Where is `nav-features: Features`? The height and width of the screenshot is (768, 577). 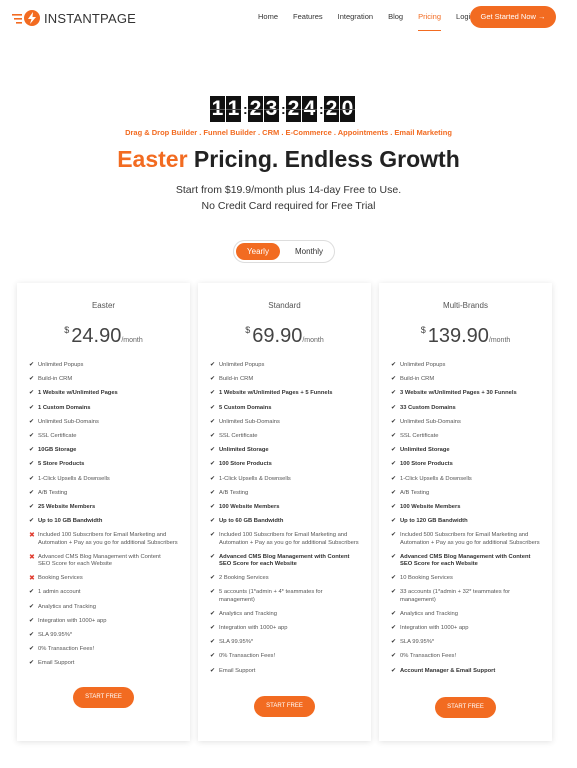
nav-features: Features is located at coordinates (308, 16).